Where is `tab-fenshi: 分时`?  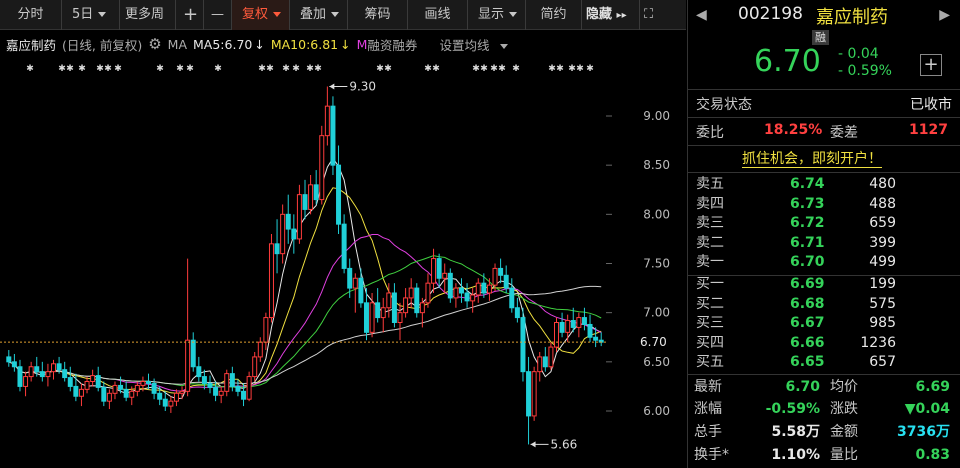
tab-fenshi: 分时 is located at coordinates (31, 15).